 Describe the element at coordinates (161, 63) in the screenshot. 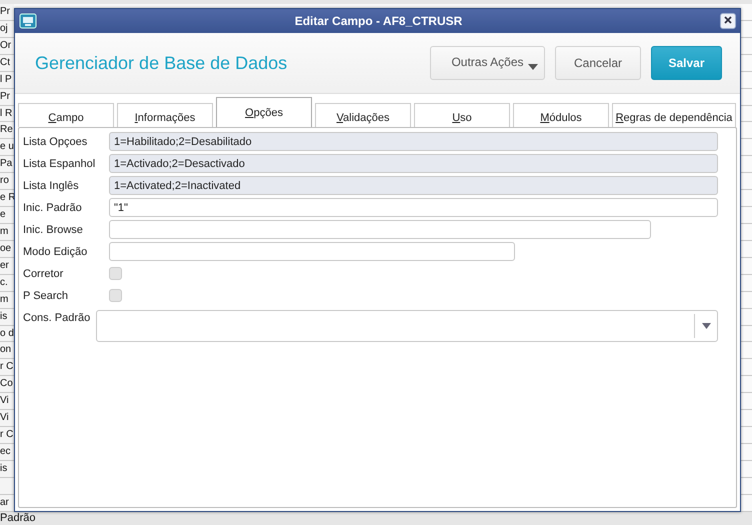

I see `page-title: Gerenciador de Base de Dados` at that location.